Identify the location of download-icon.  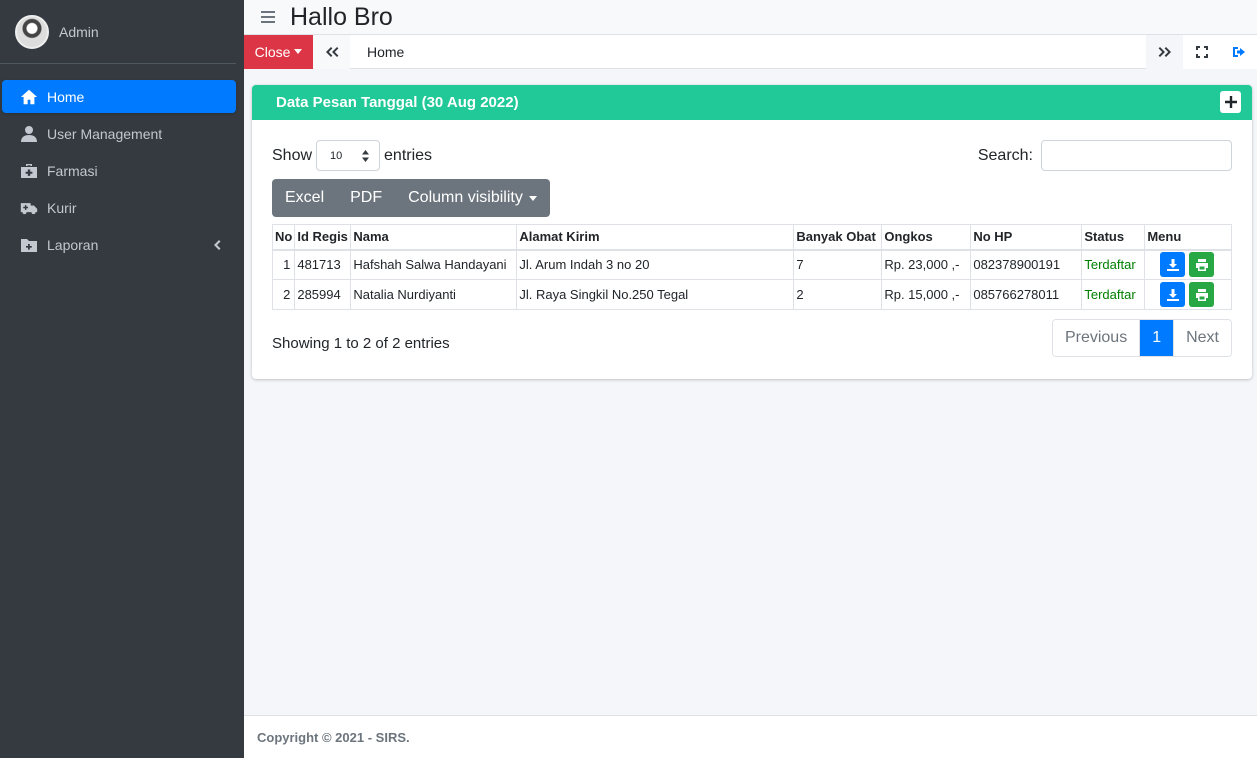
(1172, 294).